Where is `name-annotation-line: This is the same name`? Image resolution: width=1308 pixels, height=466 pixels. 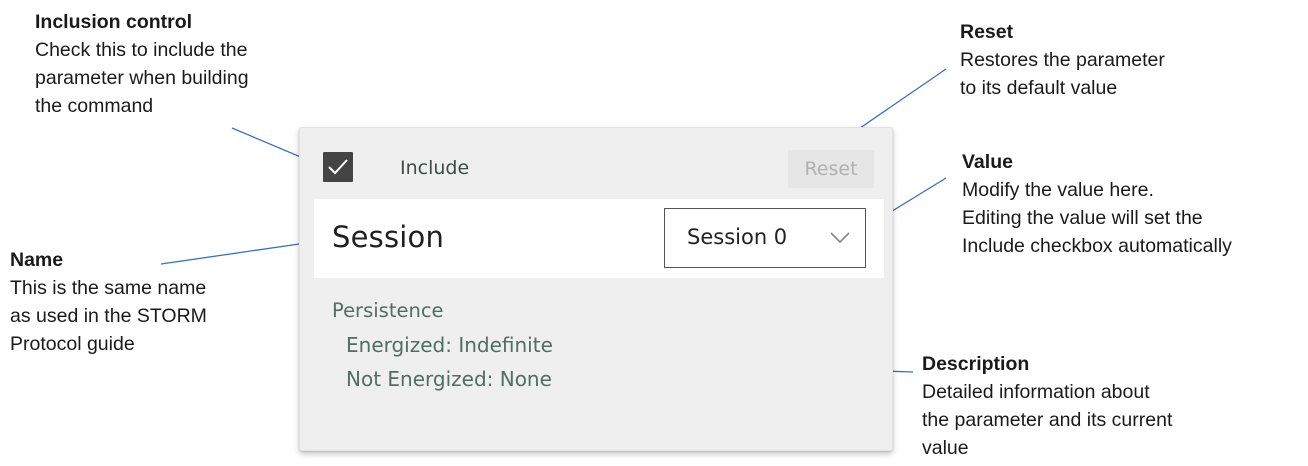
name-annotation-line: This is the same name is located at coordinates (108, 288).